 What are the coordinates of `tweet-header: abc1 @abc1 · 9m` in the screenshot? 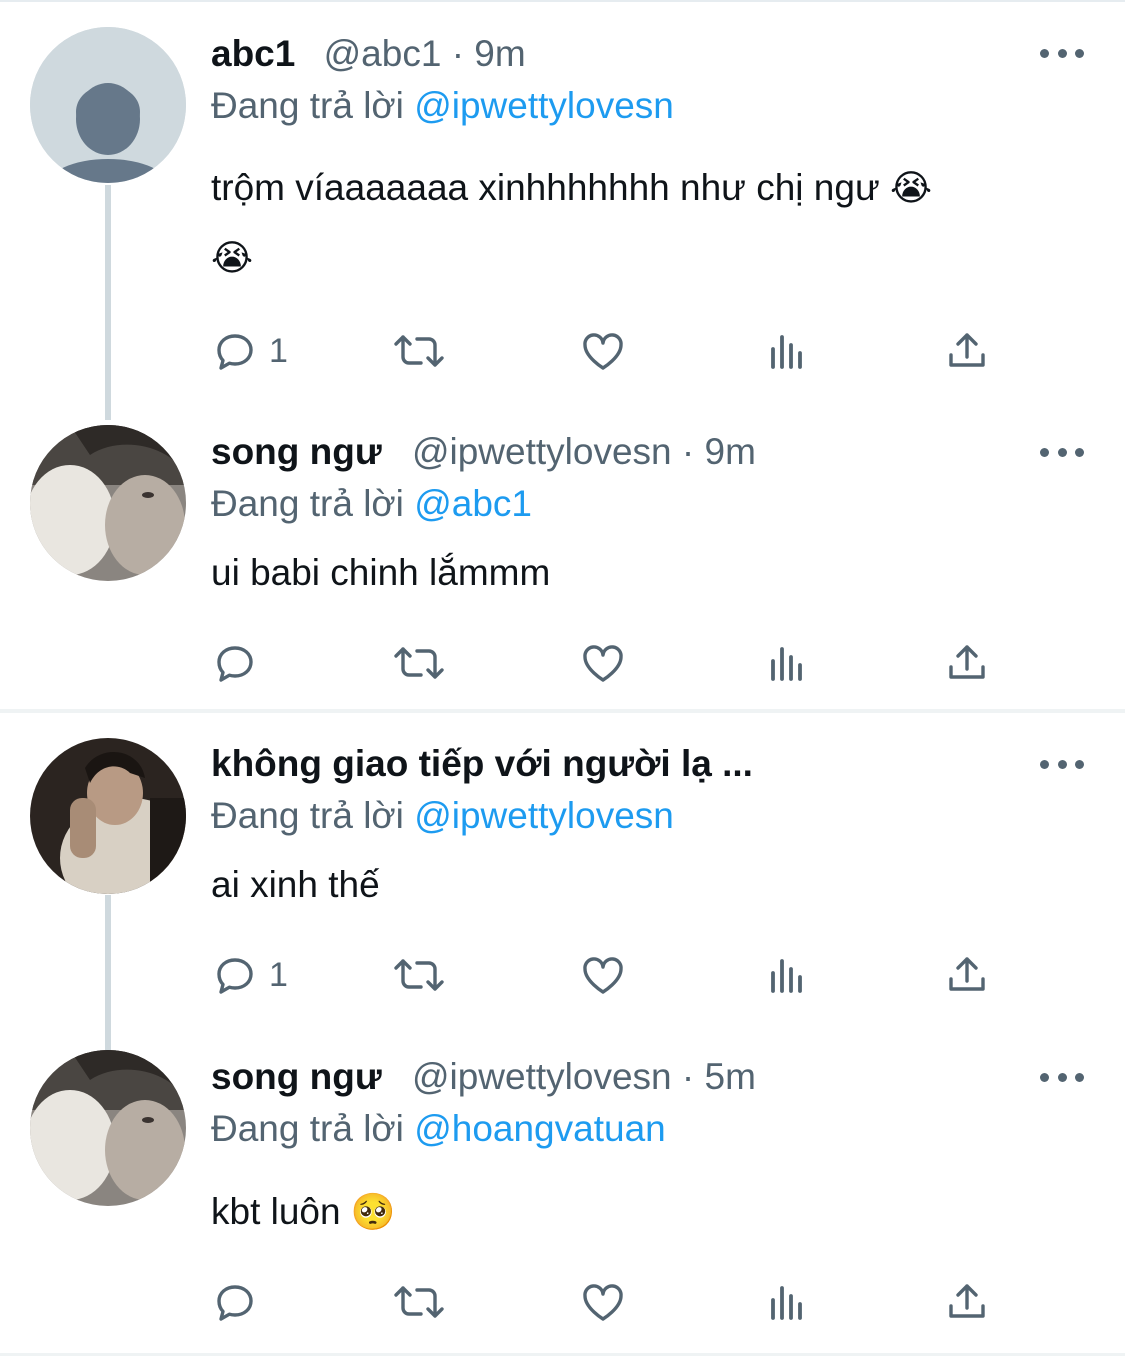 It's located at (368, 54).